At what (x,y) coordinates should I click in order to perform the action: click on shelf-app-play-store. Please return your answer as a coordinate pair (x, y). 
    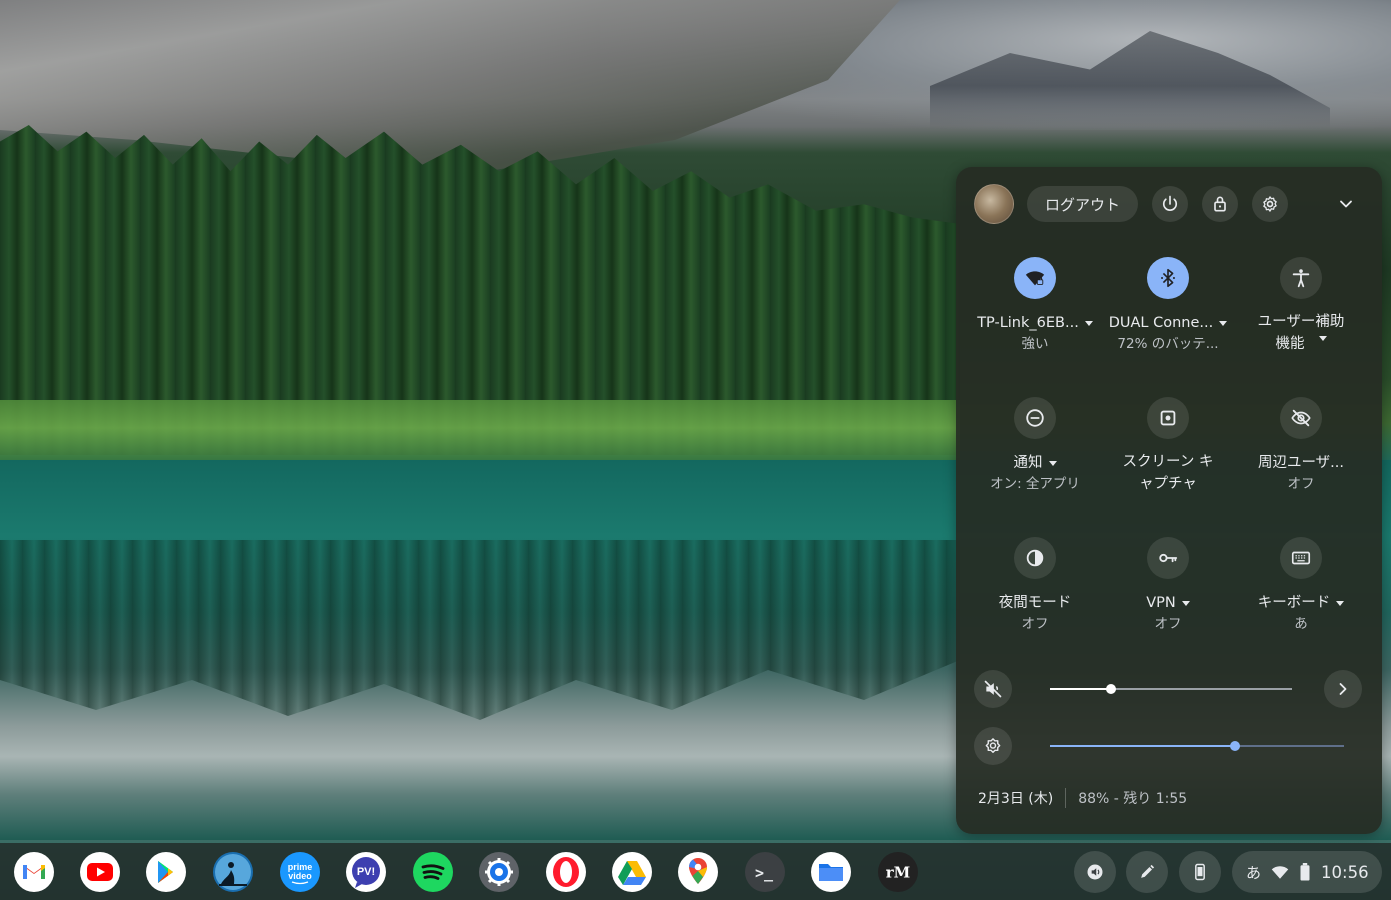
    Looking at the image, I should click on (166, 872).